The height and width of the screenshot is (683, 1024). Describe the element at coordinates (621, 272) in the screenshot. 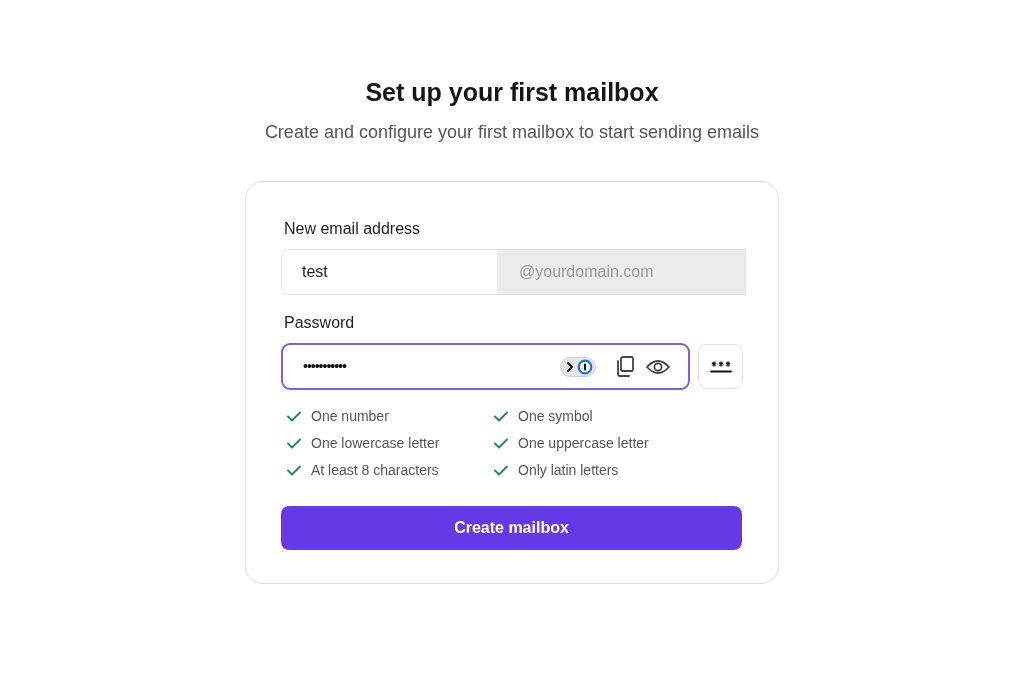

I see `domain-suffix: @yourdomain.com` at that location.